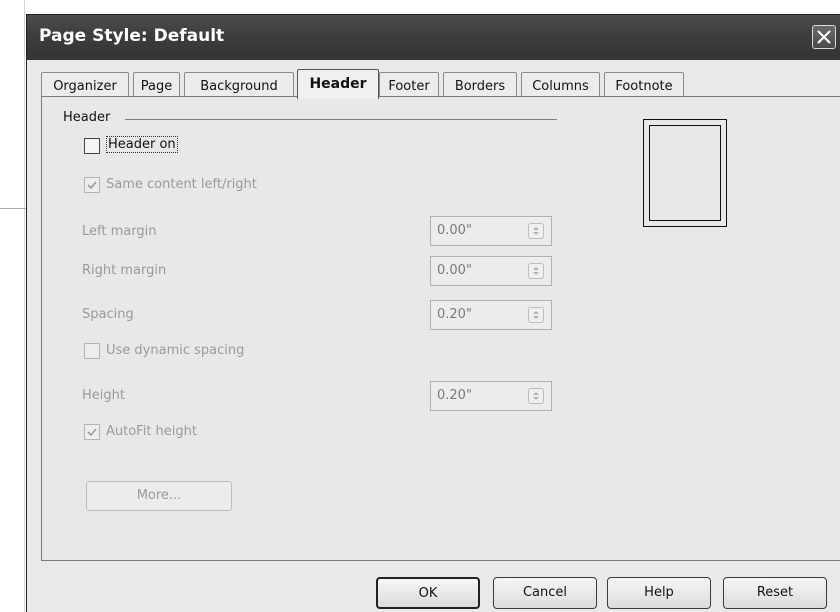 The height and width of the screenshot is (612, 840). Describe the element at coordinates (92, 351) in the screenshot. I see `dynamic-spacing-checkbox` at that location.